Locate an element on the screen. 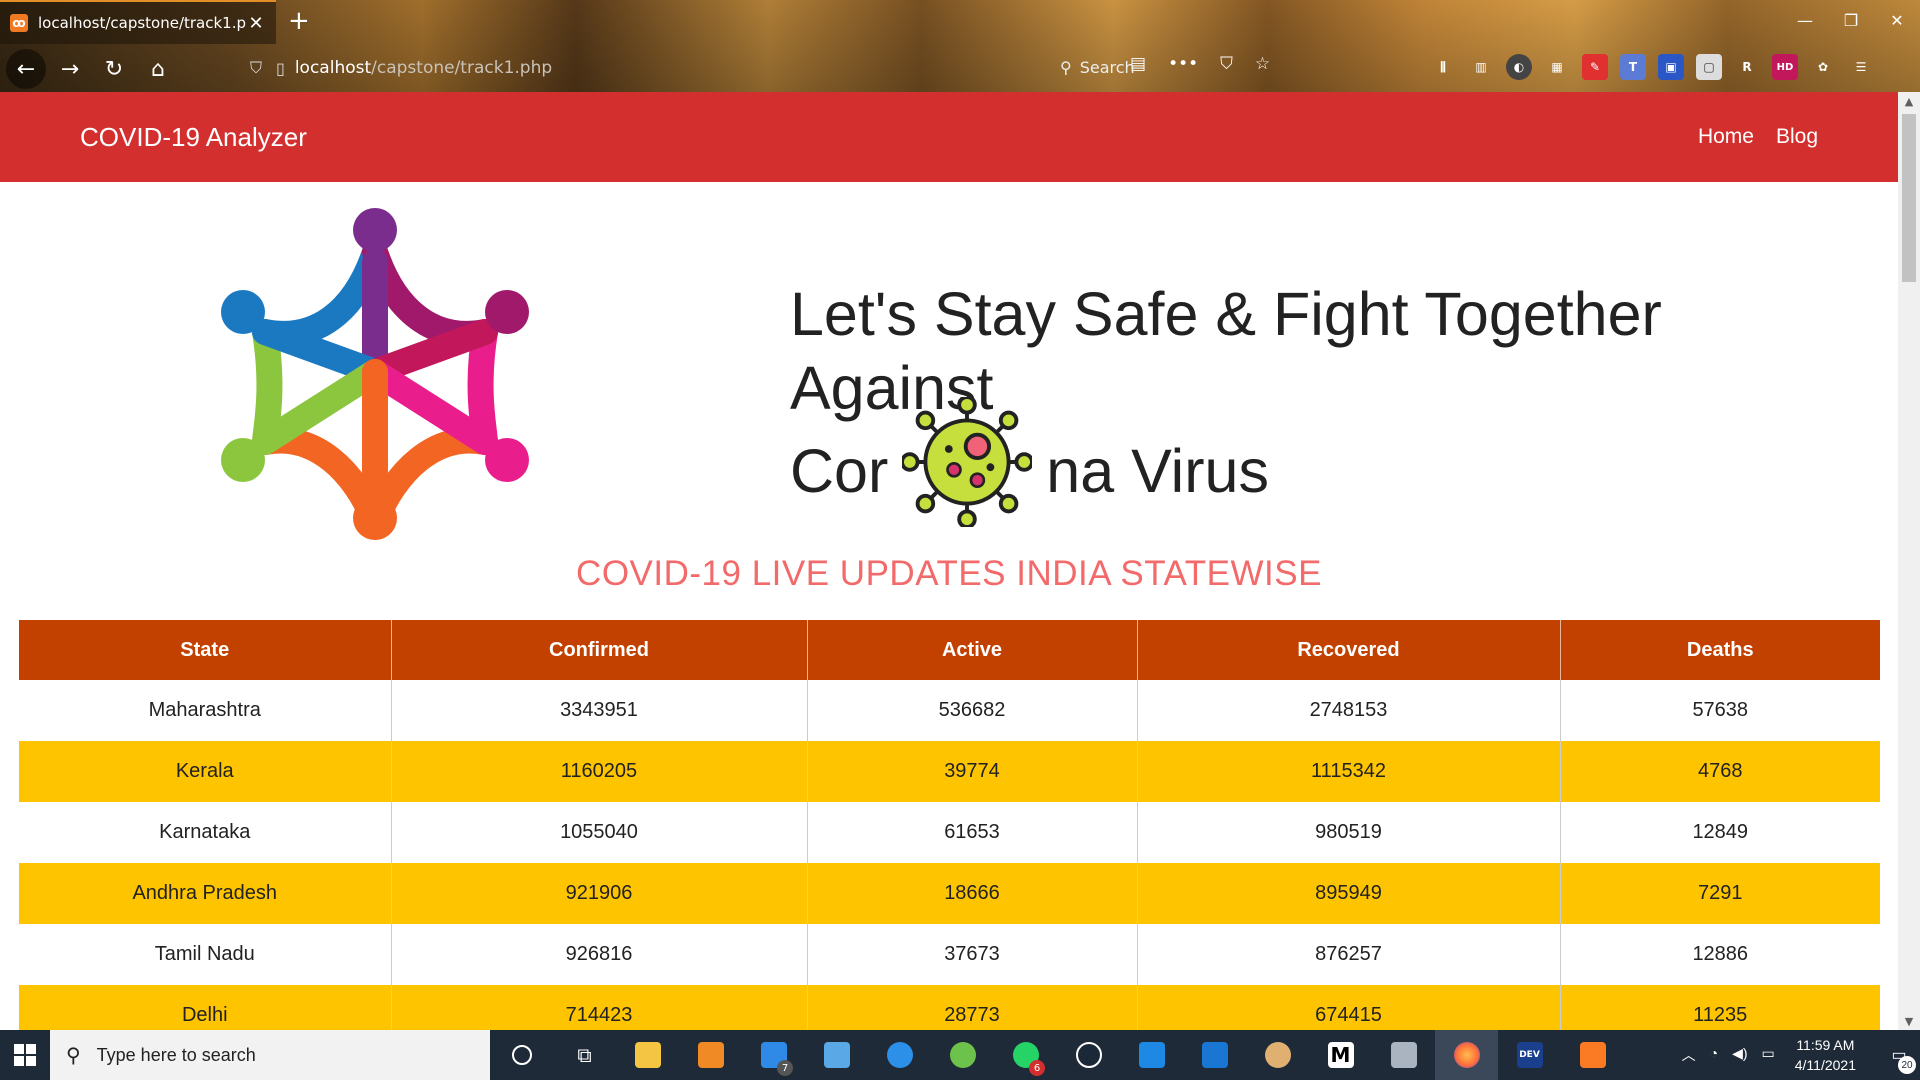  nav-link-blog: Blog is located at coordinates (1797, 137).